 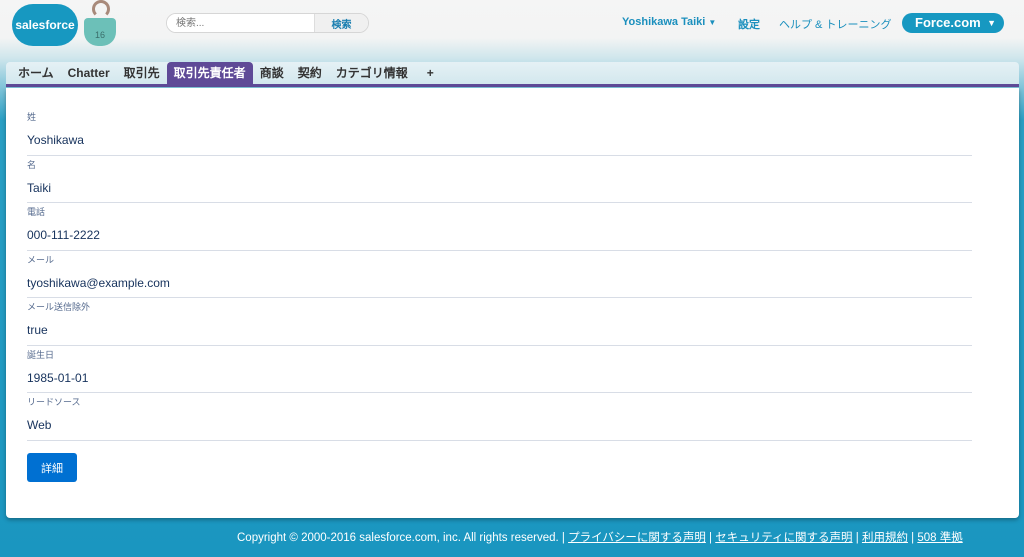 What do you see at coordinates (39, 187) in the screenshot?
I see `field-value: Taiki` at bounding box center [39, 187].